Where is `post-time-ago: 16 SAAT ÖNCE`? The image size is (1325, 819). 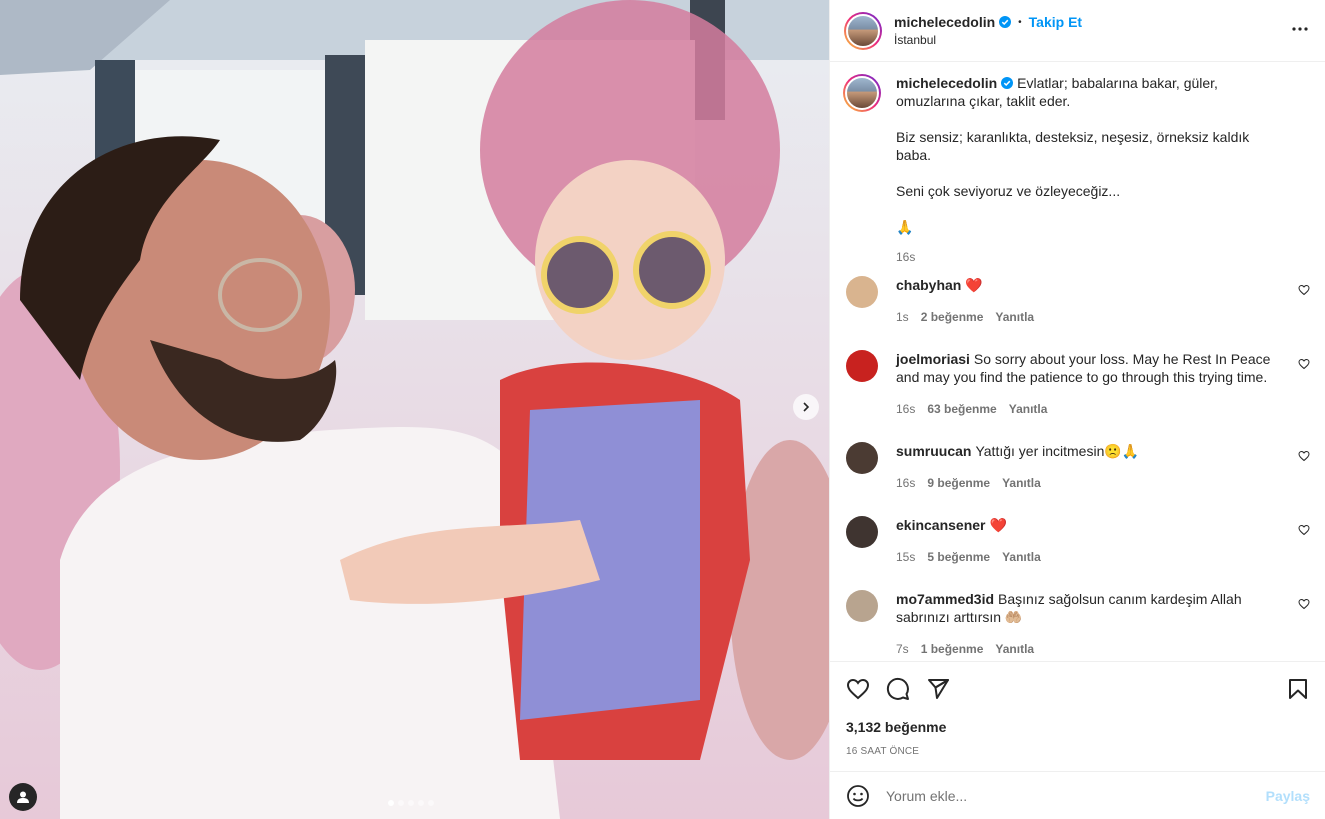 post-time-ago: 16 SAAT ÖNCE is located at coordinates (1078, 751).